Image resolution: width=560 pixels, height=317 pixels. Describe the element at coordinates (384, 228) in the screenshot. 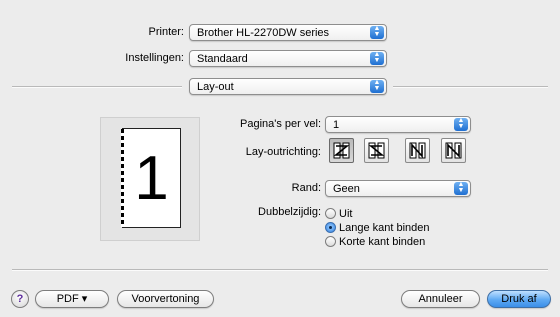

I see `duplex-option-long-edge-label: Lange kant binden` at that location.